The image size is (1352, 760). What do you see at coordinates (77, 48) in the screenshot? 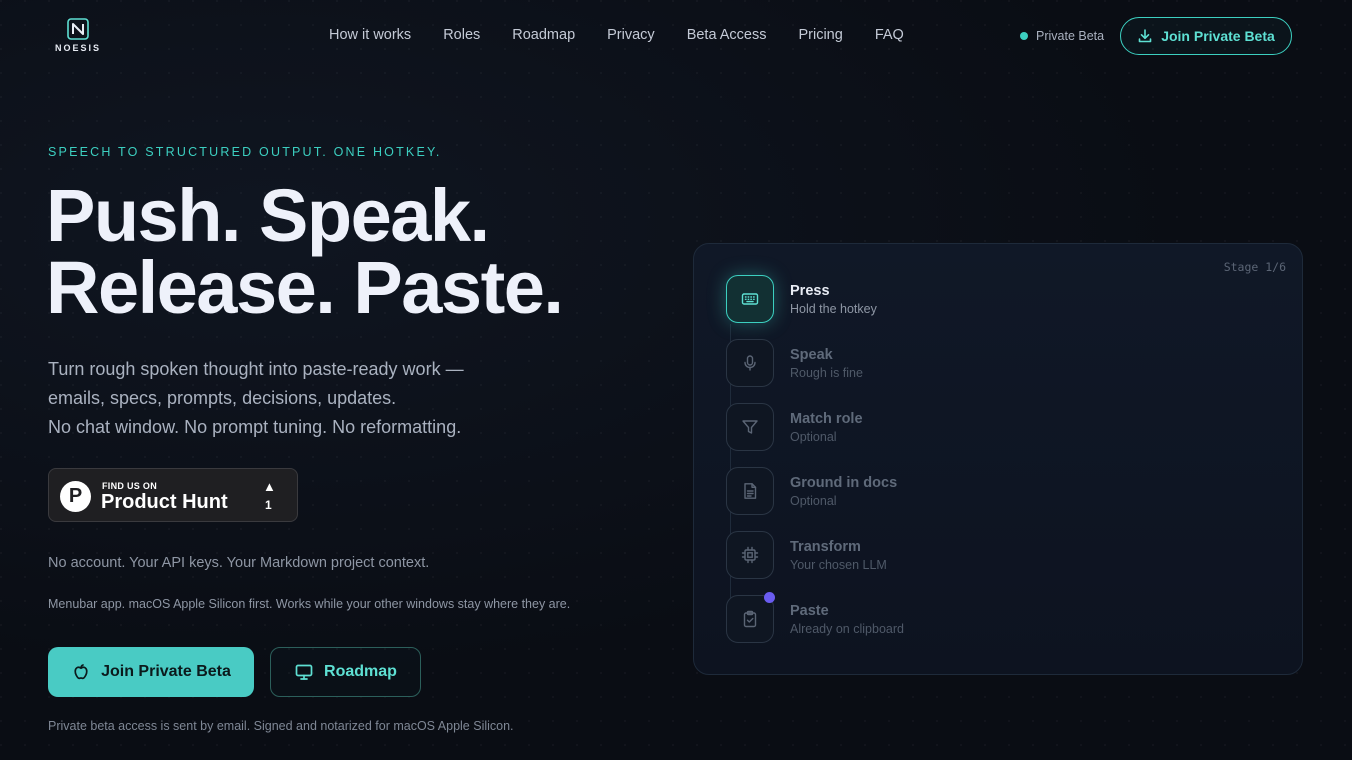
I see `brand-name: NOESIS` at bounding box center [77, 48].